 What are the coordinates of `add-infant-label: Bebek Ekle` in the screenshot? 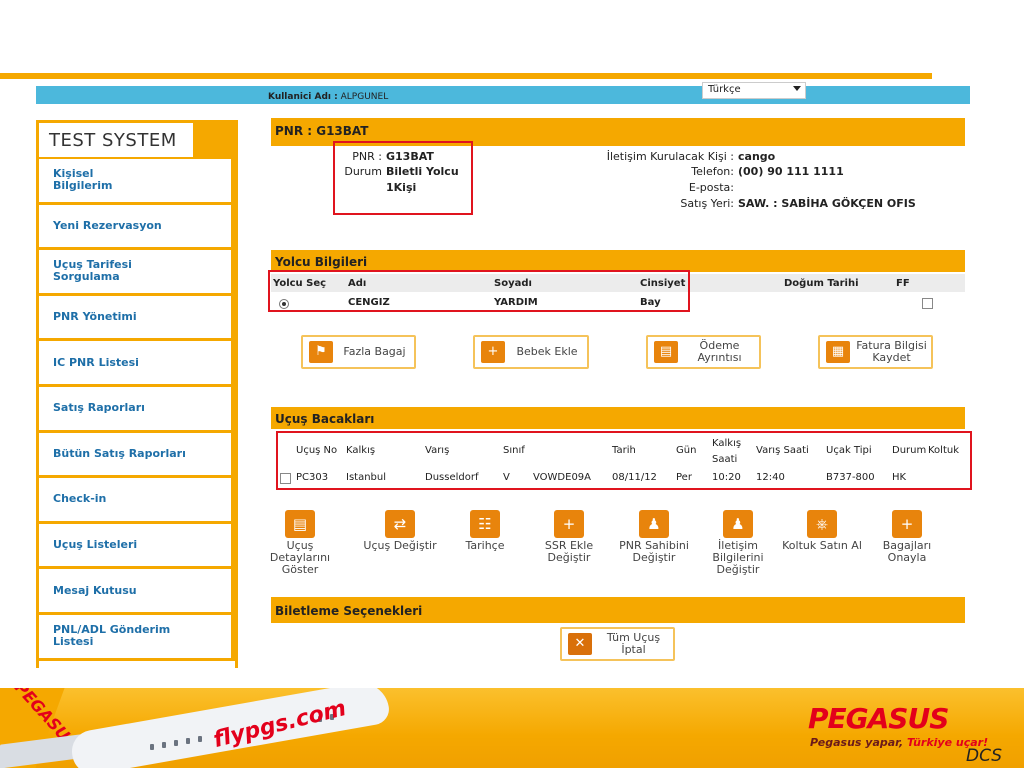 It's located at (547, 351).